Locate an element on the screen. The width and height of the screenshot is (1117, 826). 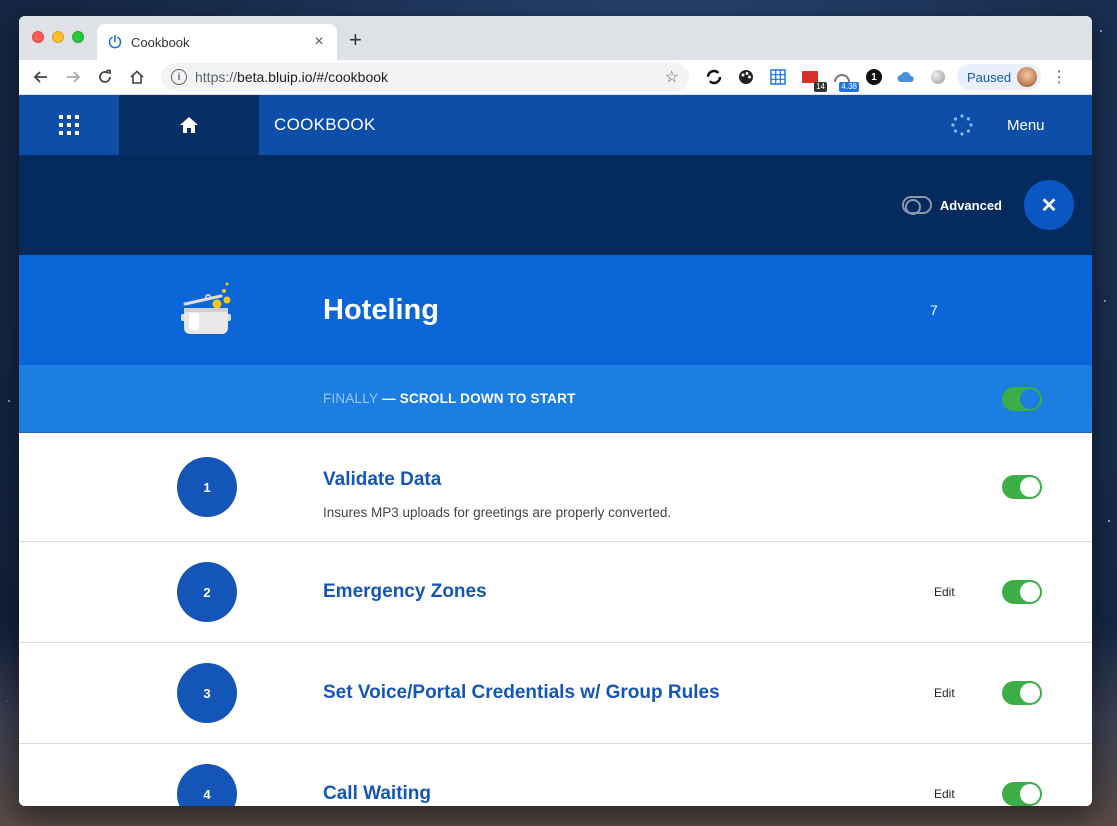
tab-strip: Cookbook × + is located at coordinates (555, 38).